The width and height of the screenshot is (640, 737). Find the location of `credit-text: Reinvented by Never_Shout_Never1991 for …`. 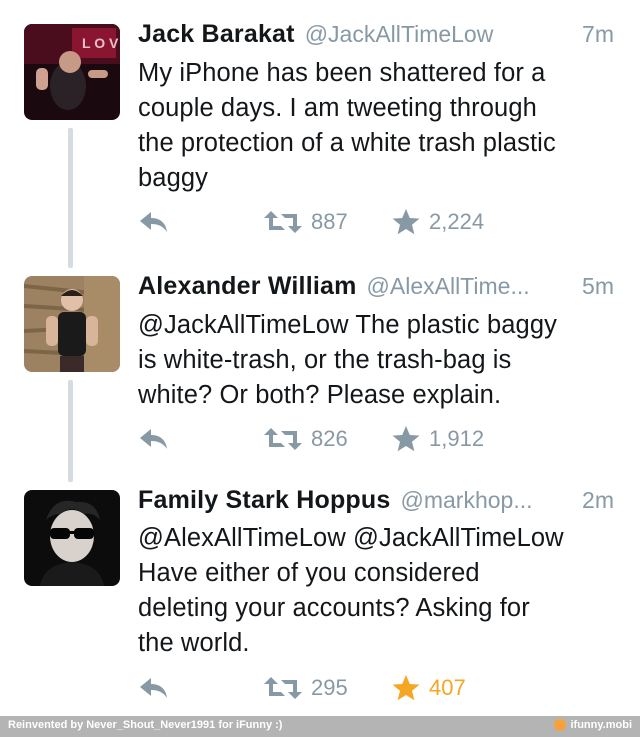

credit-text: Reinvented by Never_Shout_Never1991 for … is located at coordinates (145, 725).